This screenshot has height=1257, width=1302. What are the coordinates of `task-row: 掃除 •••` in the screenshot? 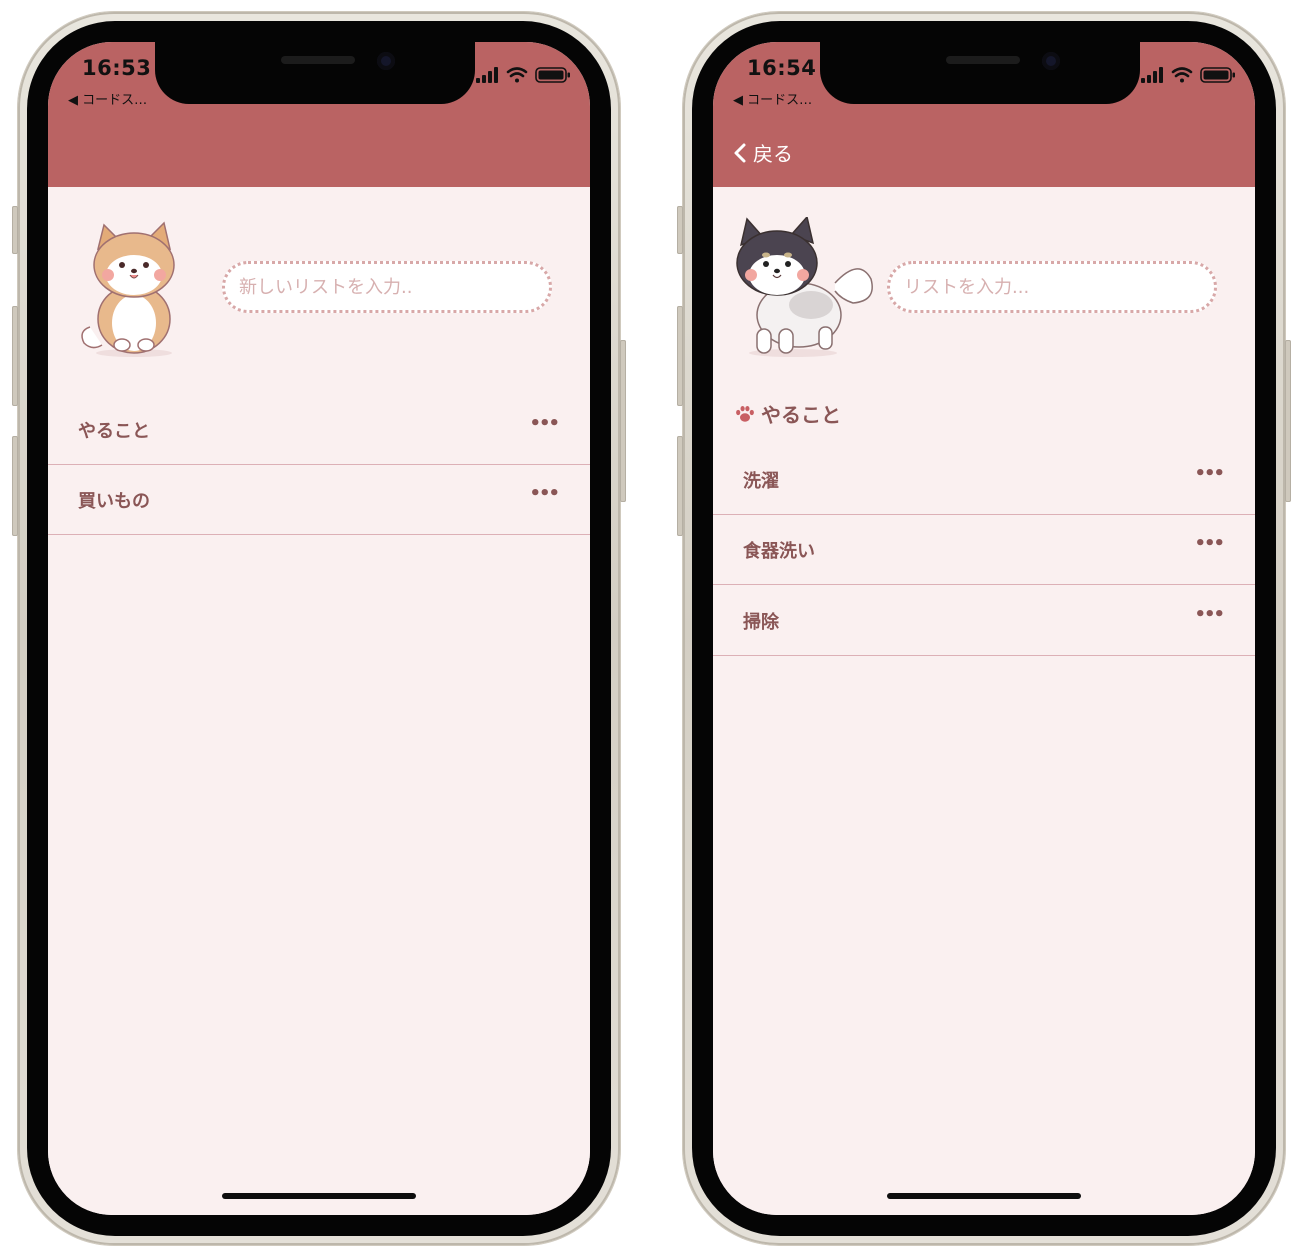 It's located at (984, 621).